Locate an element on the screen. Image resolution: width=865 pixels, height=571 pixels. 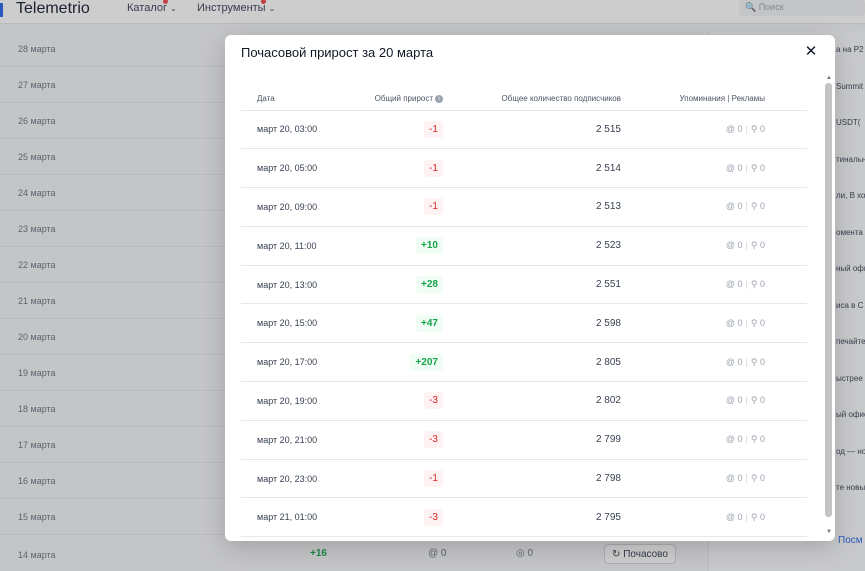
row-subscribers-cell: 2 805 is located at coordinates (538, 362).